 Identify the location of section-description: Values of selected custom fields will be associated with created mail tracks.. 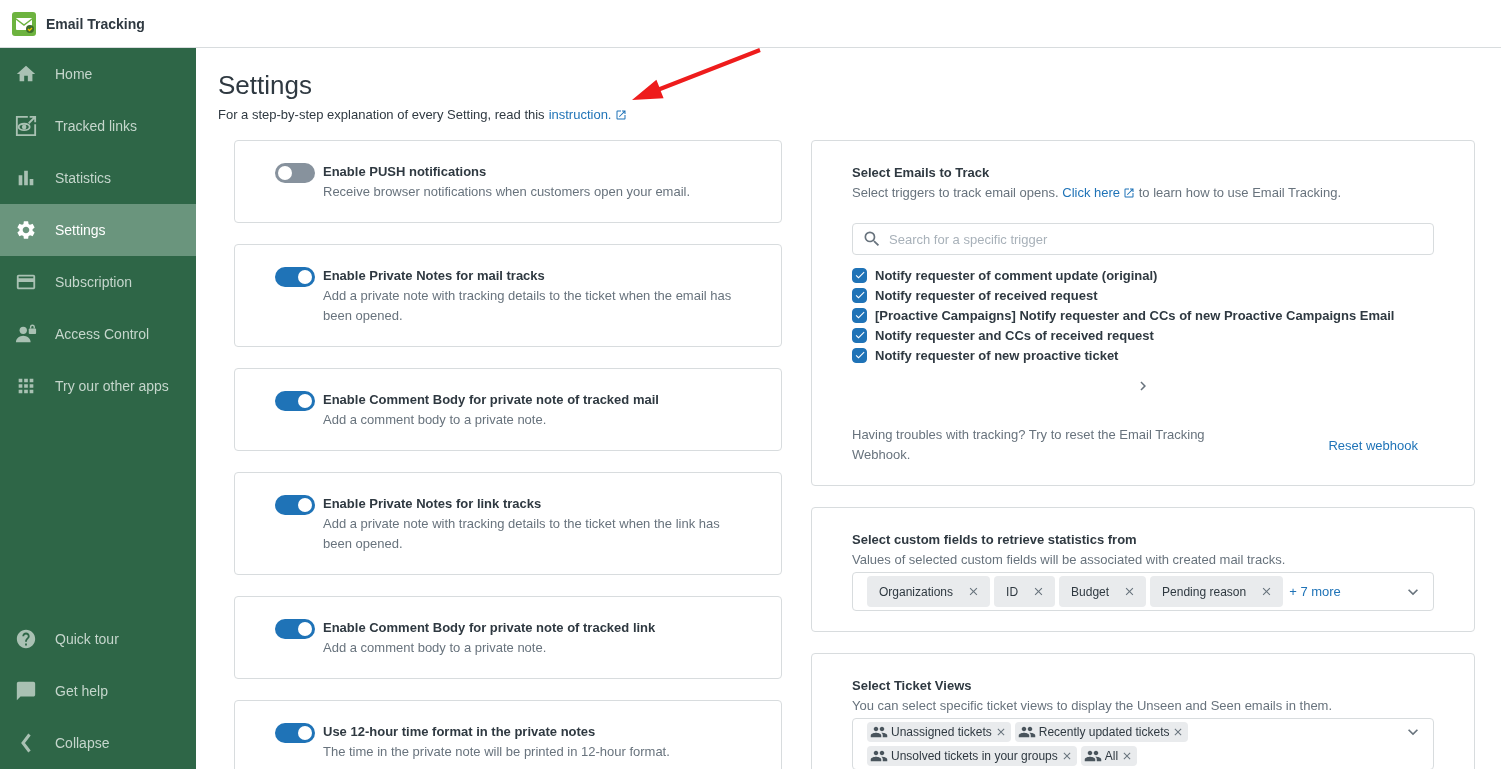
(1069, 560).